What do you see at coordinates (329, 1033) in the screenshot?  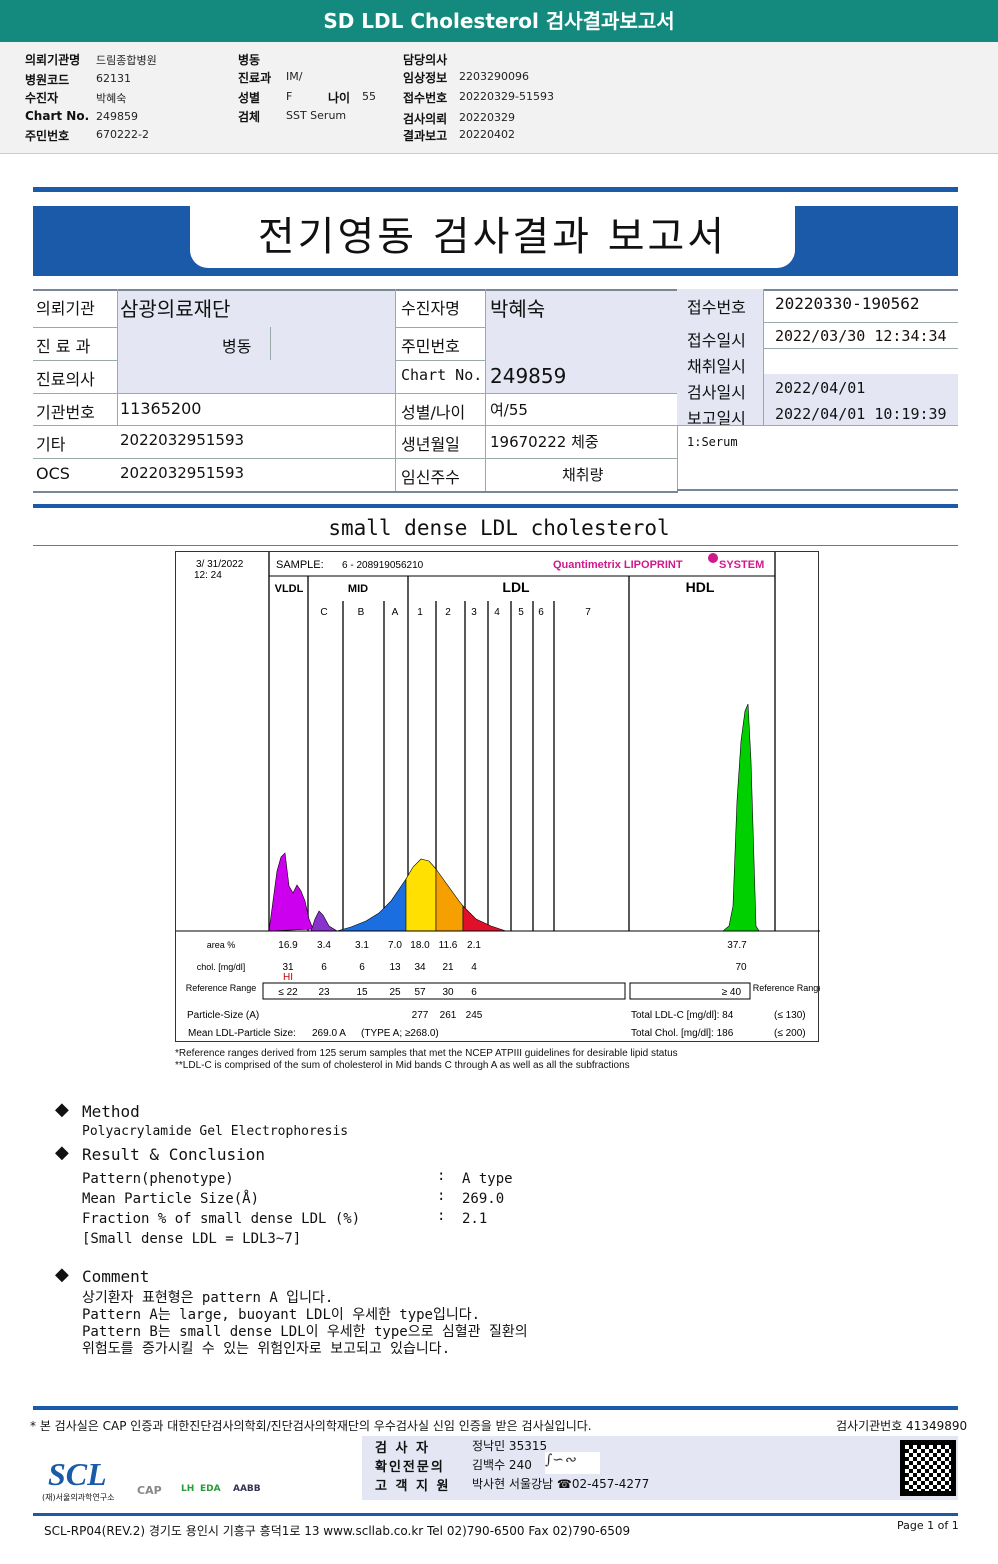 I see `mean-size: 269.0 A` at bounding box center [329, 1033].